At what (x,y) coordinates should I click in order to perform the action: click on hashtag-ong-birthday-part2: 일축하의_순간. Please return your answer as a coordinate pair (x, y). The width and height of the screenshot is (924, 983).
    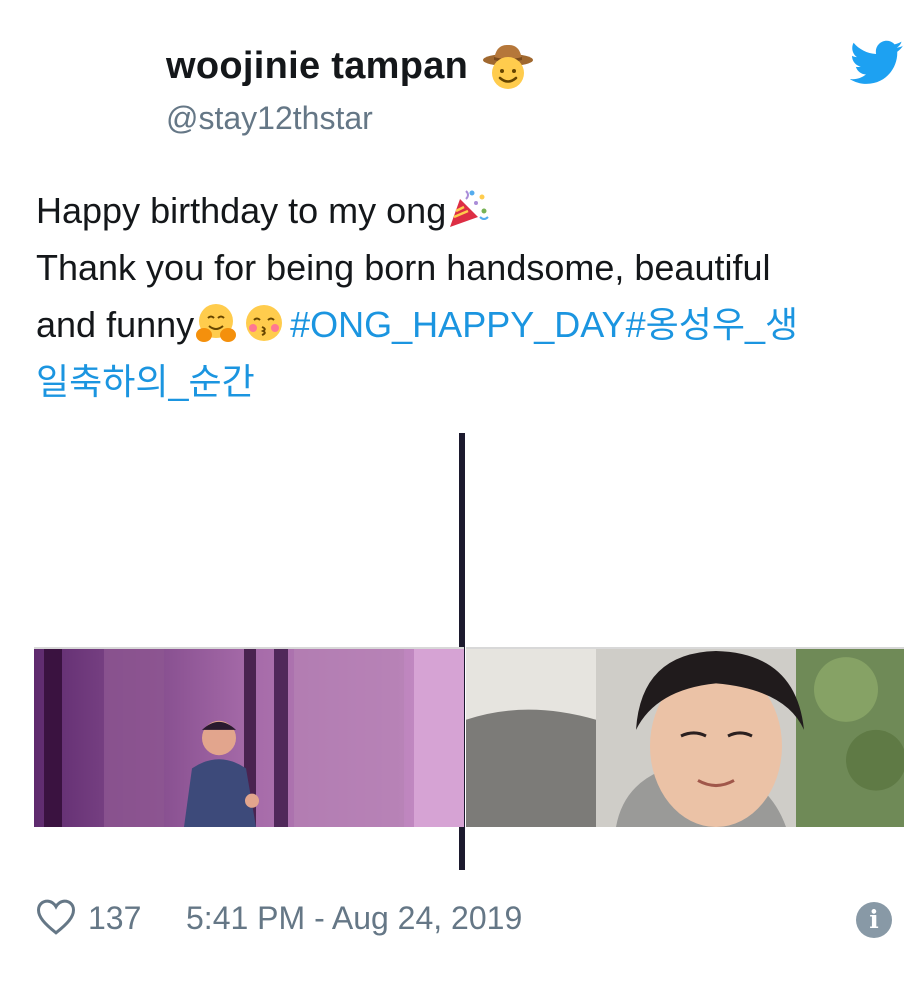
    Looking at the image, I should click on (466, 381).